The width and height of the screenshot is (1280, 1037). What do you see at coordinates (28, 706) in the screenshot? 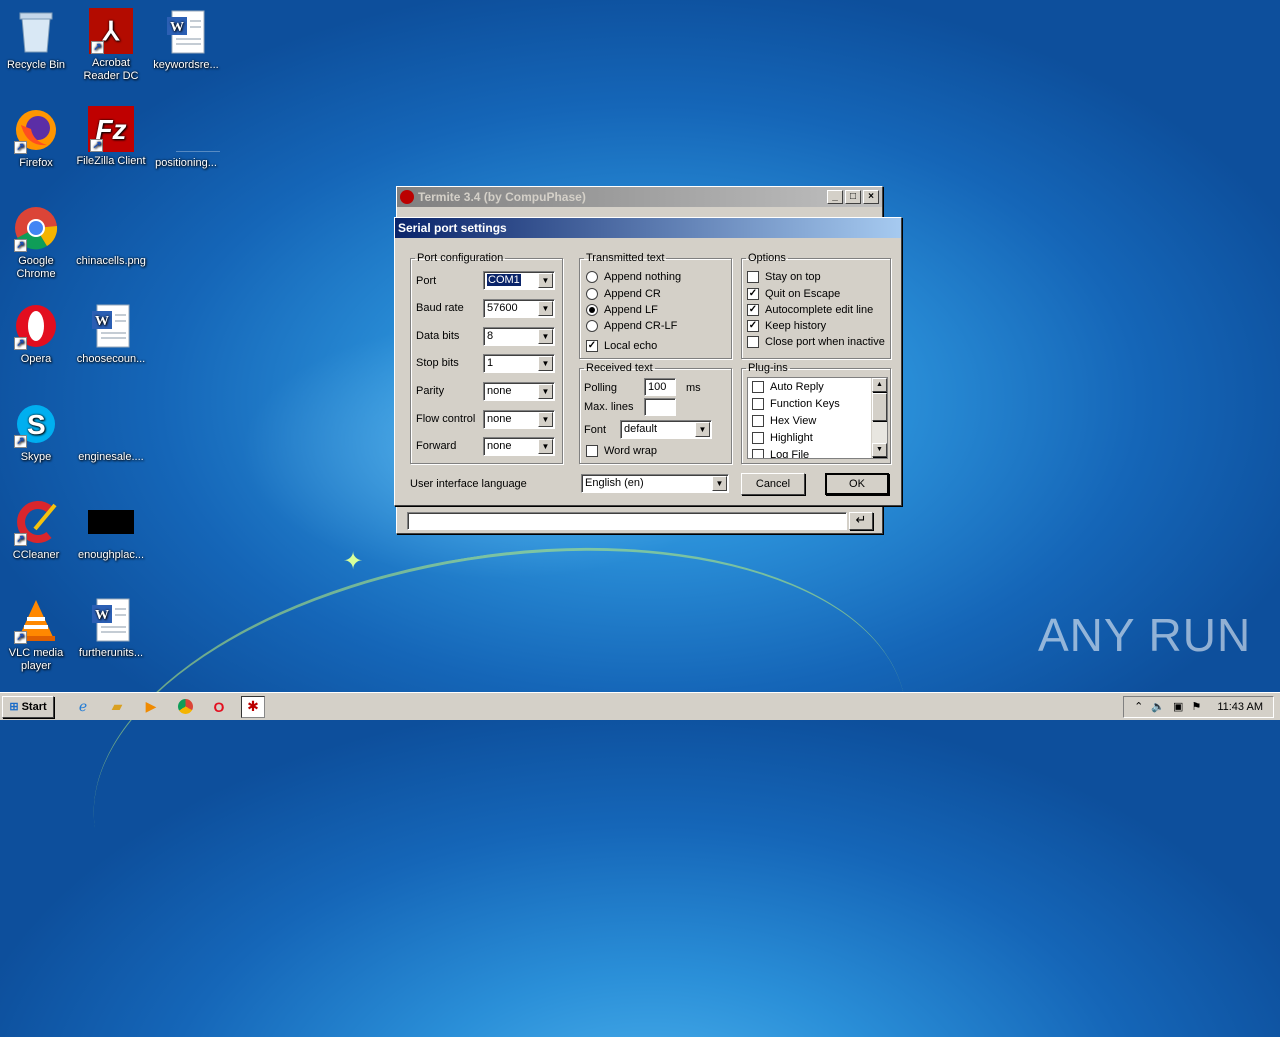
I see `start-button: ⊞ Start` at bounding box center [28, 706].